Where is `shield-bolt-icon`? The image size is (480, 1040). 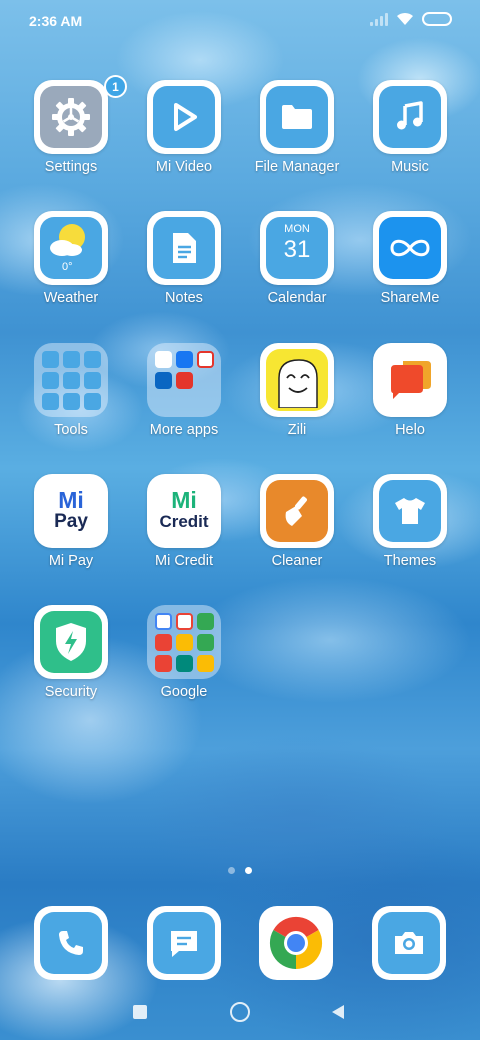 shield-bolt-icon is located at coordinates (71, 642).